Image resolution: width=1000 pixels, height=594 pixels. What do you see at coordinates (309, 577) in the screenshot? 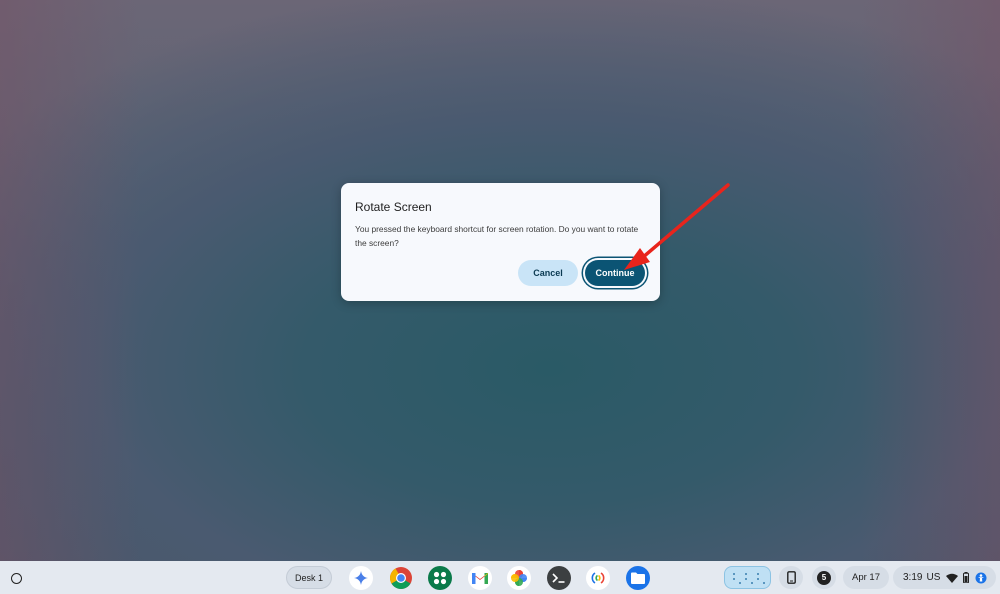
I see `desk-button: Desk 1` at bounding box center [309, 577].